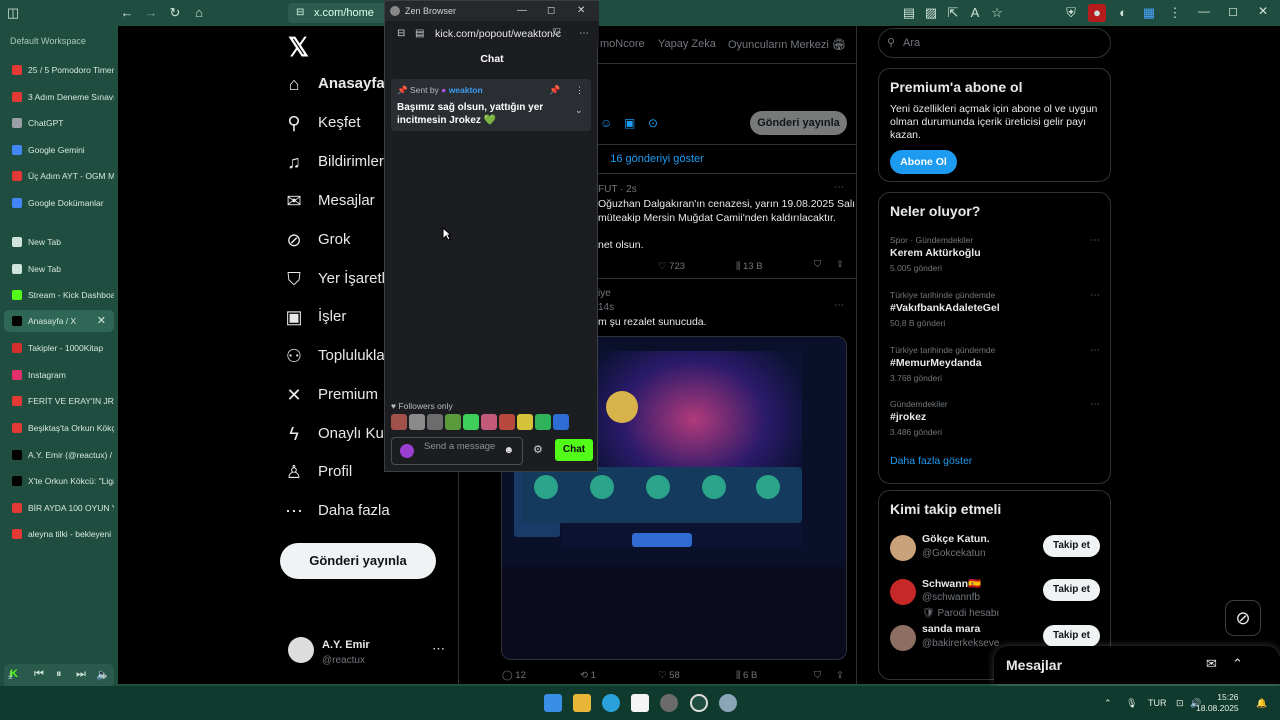 This screenshot has width=1280, height=720. What do you see at coordinates (81, 674) in the screenshot?
I see `next-icon: ⏭` at bounding box center [81, 674].